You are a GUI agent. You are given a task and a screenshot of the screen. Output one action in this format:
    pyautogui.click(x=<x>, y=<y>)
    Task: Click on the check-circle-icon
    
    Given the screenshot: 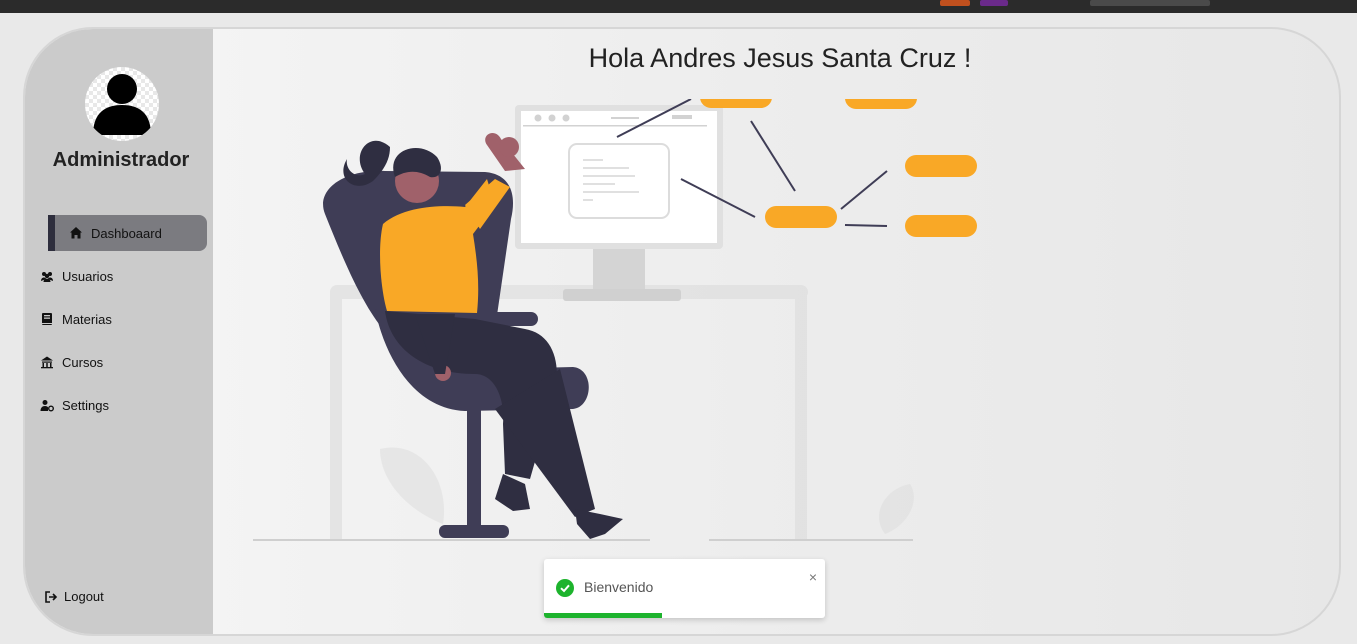 What is the action you would take?
    pyautogui.click(x=565, y=588)
    